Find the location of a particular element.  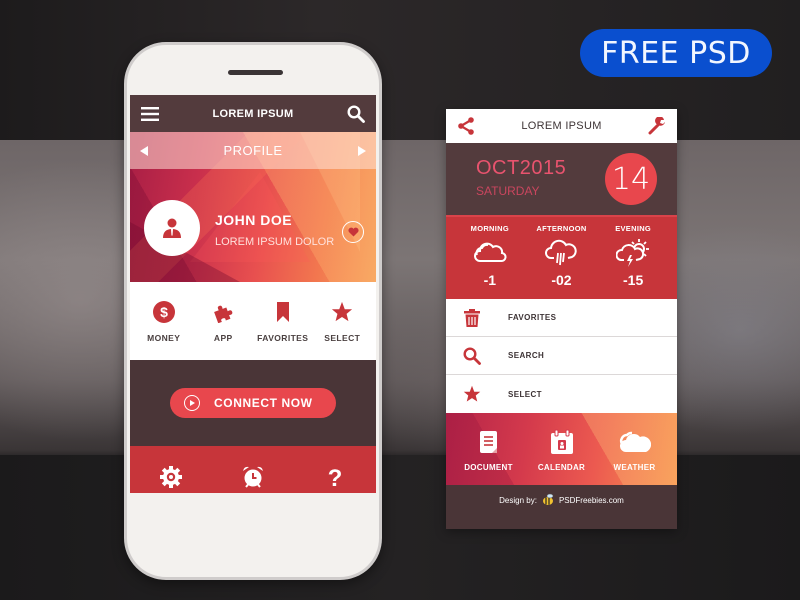

credit-prefix: Design by: is located at coordinates (518, 500).